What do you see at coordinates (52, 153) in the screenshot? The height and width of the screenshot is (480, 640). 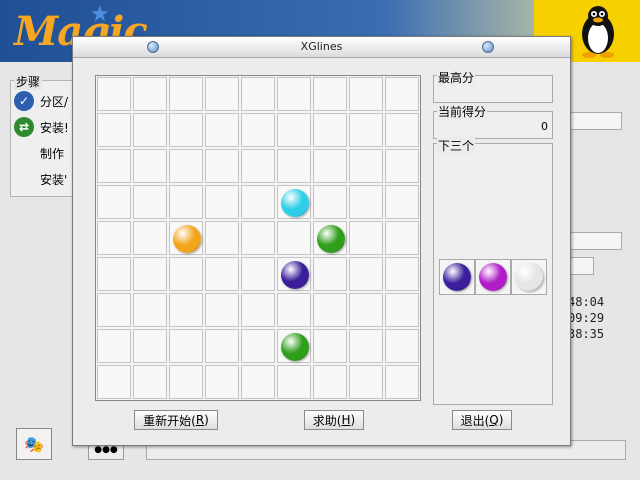 I see `step-label: 制作` at bounding box center [52, 153].